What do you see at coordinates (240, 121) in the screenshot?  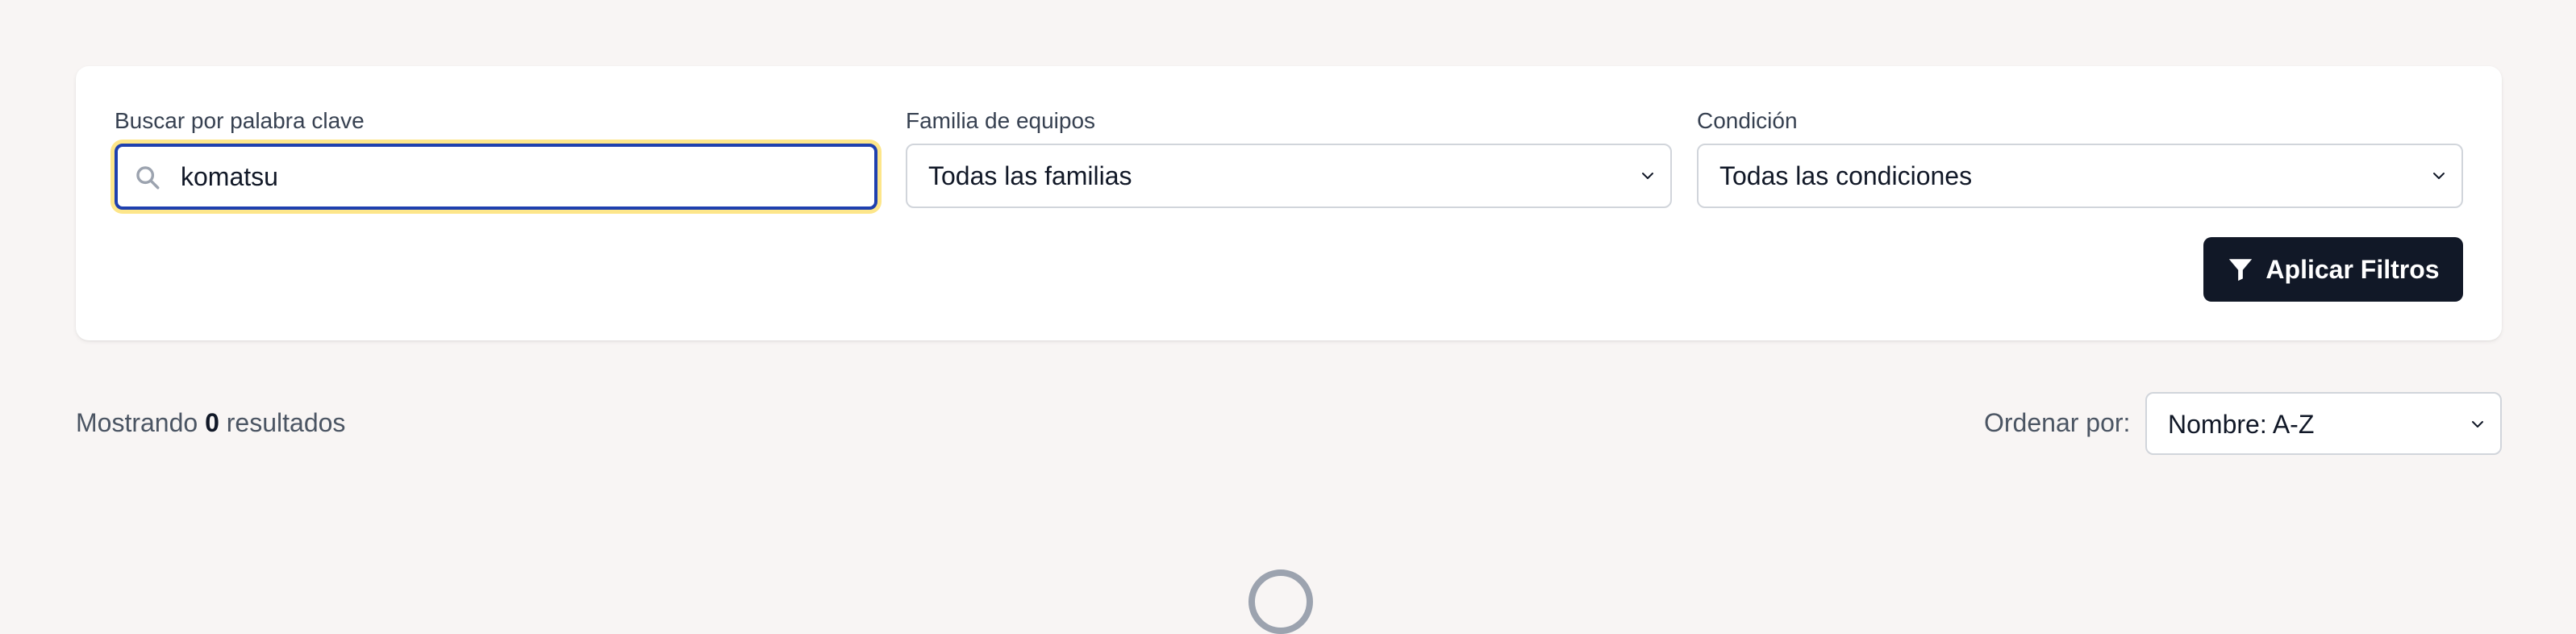 I see `keyword-label: Buscar por palabra clave` at bounding box center [240, 121].